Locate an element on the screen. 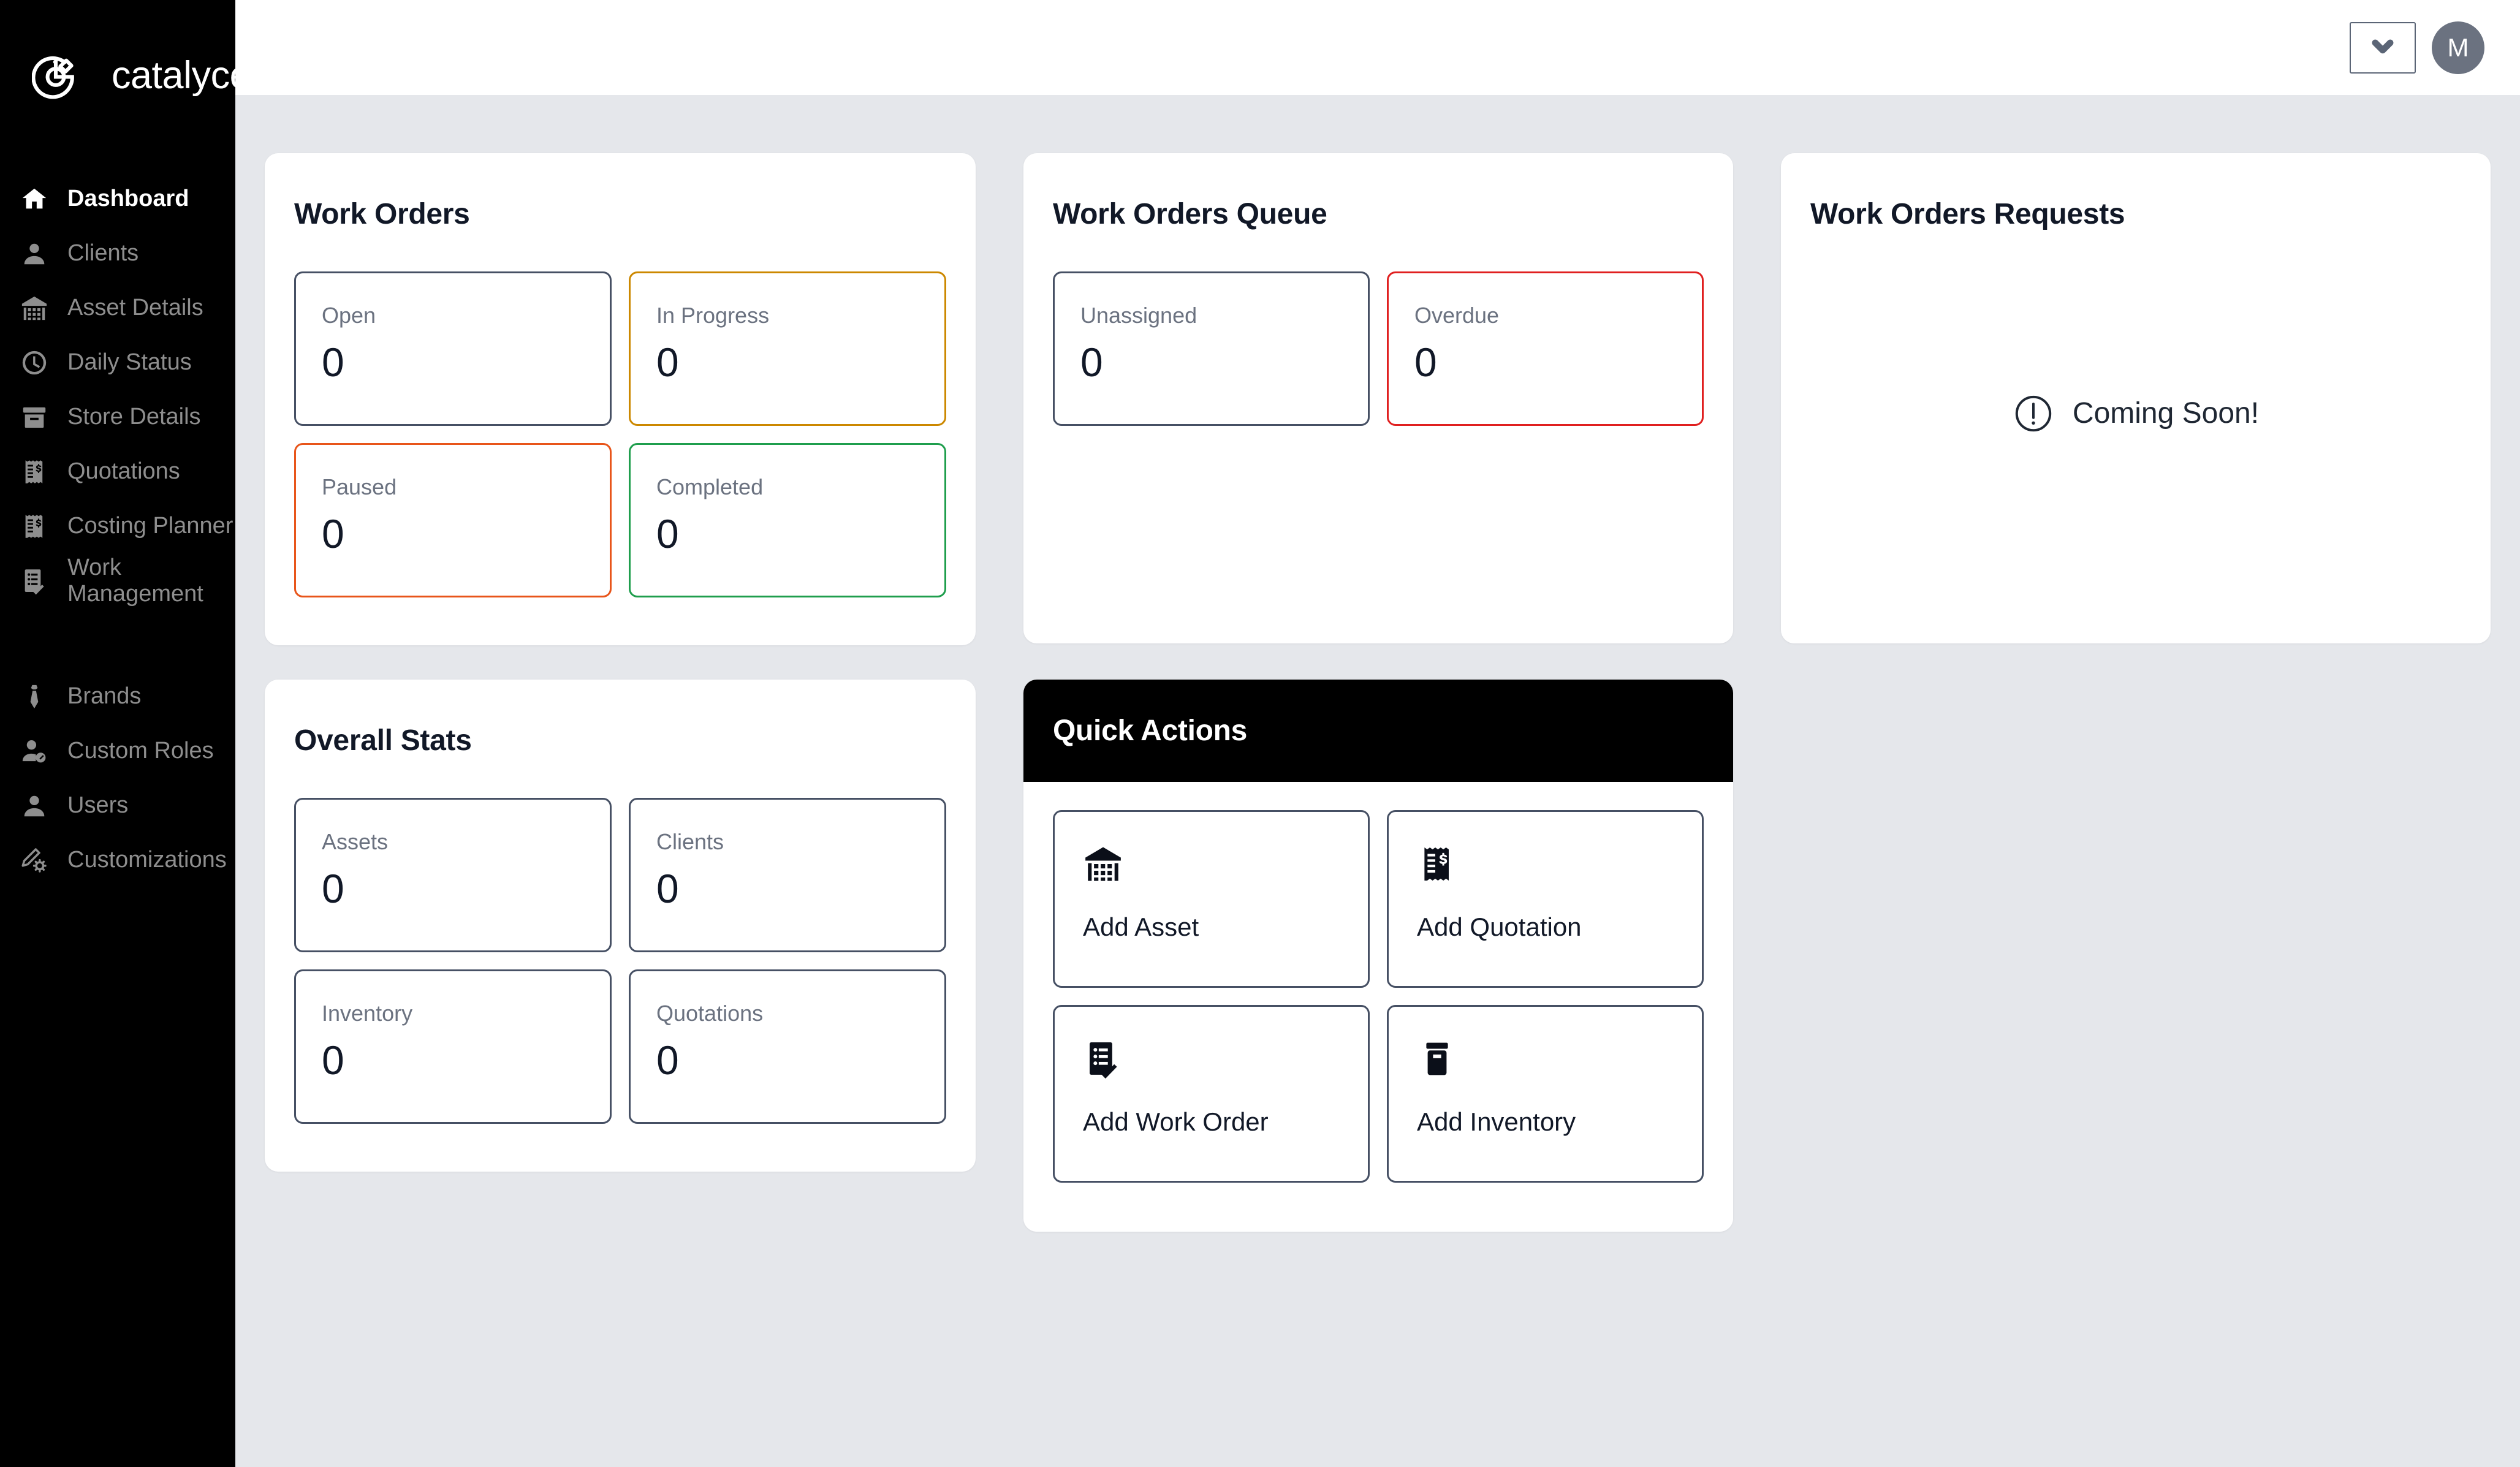 The image size is (2520, 1467). sidebar-item-customizations: Customizations is located at coordinates (118, 860).